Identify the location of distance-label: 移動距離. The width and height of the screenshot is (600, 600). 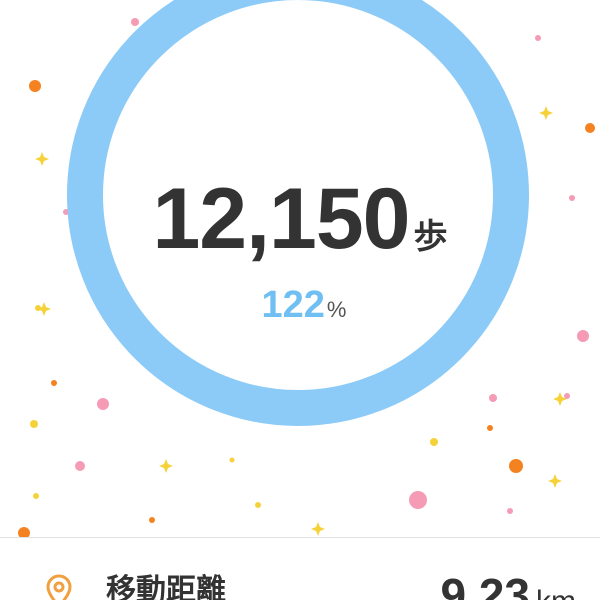
(166, 586).